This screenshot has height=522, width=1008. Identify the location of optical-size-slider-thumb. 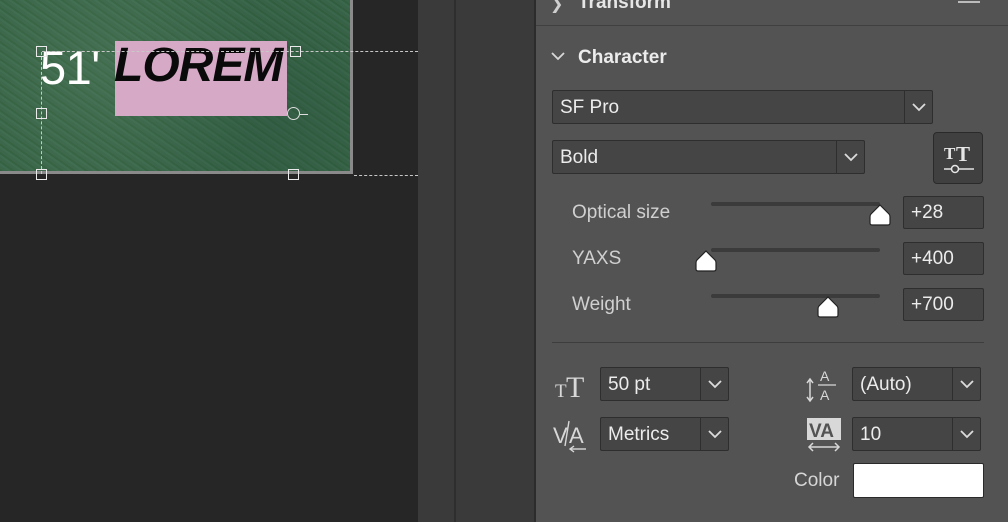
(880, 215).